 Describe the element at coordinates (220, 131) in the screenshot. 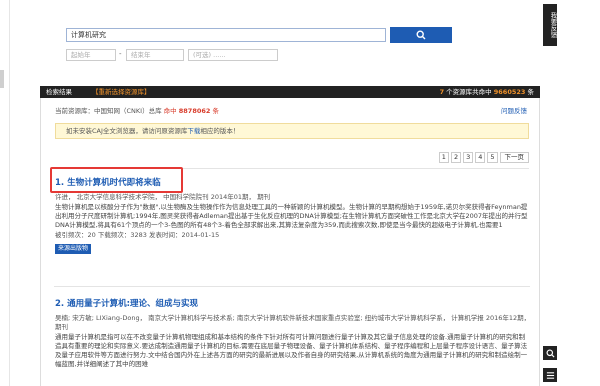

I see `install-notice-suffix: 相应的版本！` at that location.